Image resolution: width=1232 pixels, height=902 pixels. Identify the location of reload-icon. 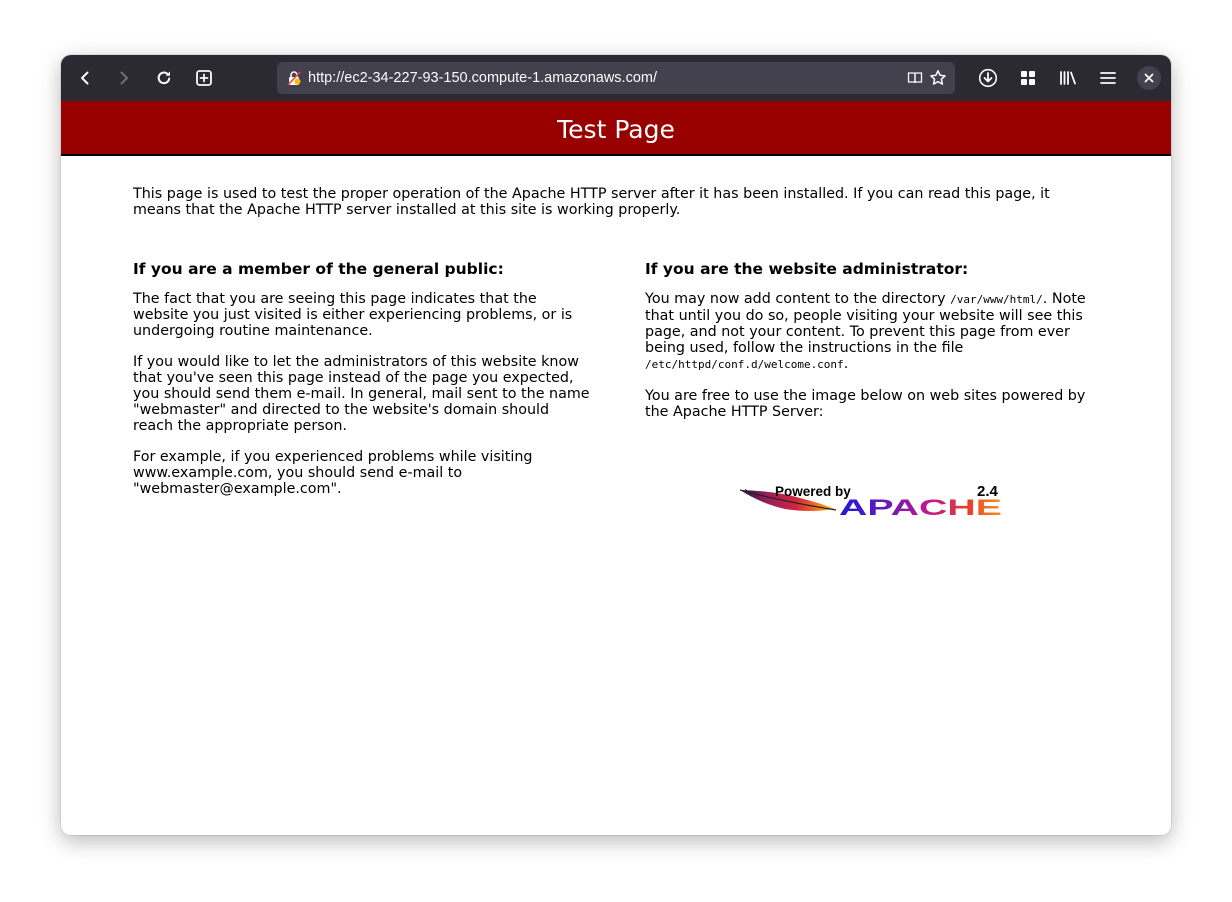
(164, 78).